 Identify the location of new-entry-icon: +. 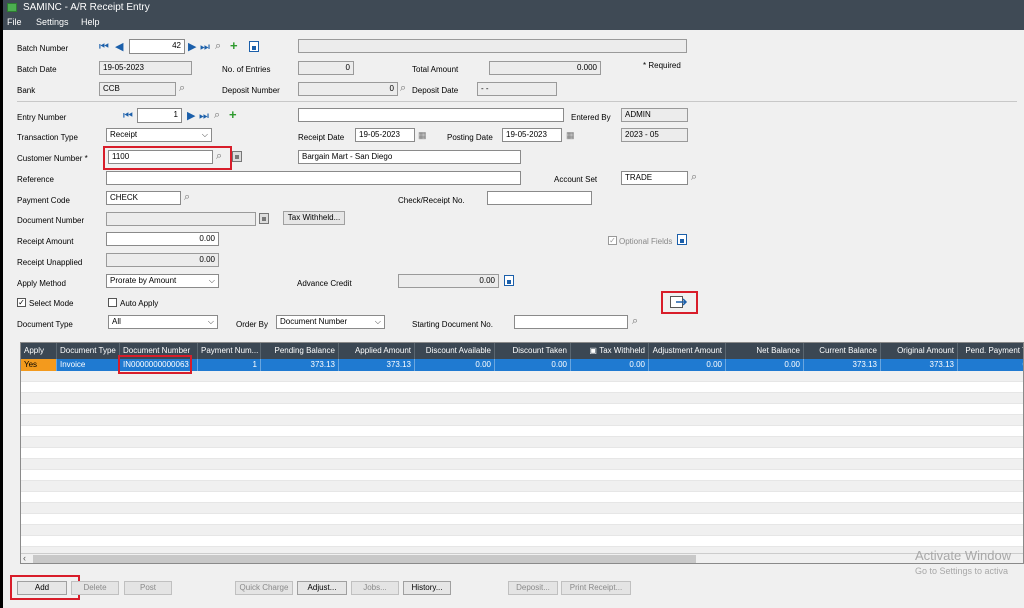
(233, 114).